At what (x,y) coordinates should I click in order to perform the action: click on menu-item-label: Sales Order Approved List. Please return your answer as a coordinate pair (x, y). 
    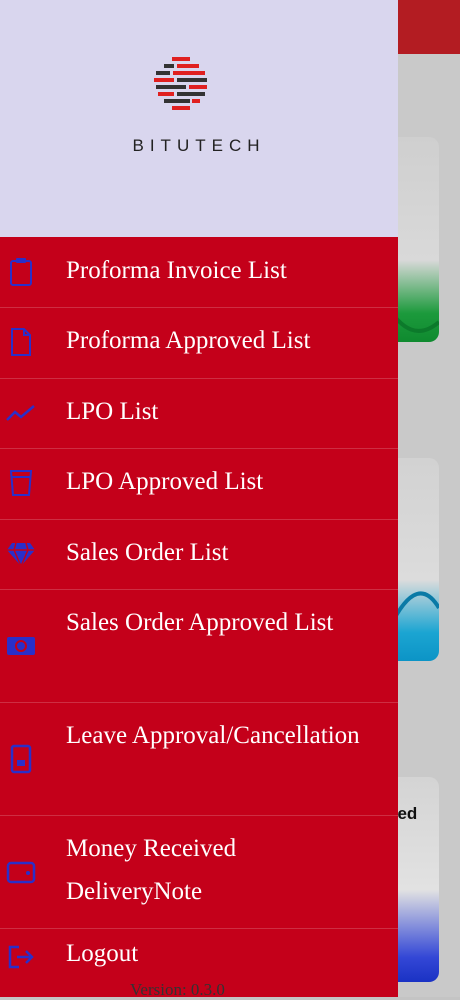
    Looking at the image, I should click on (200, 622).